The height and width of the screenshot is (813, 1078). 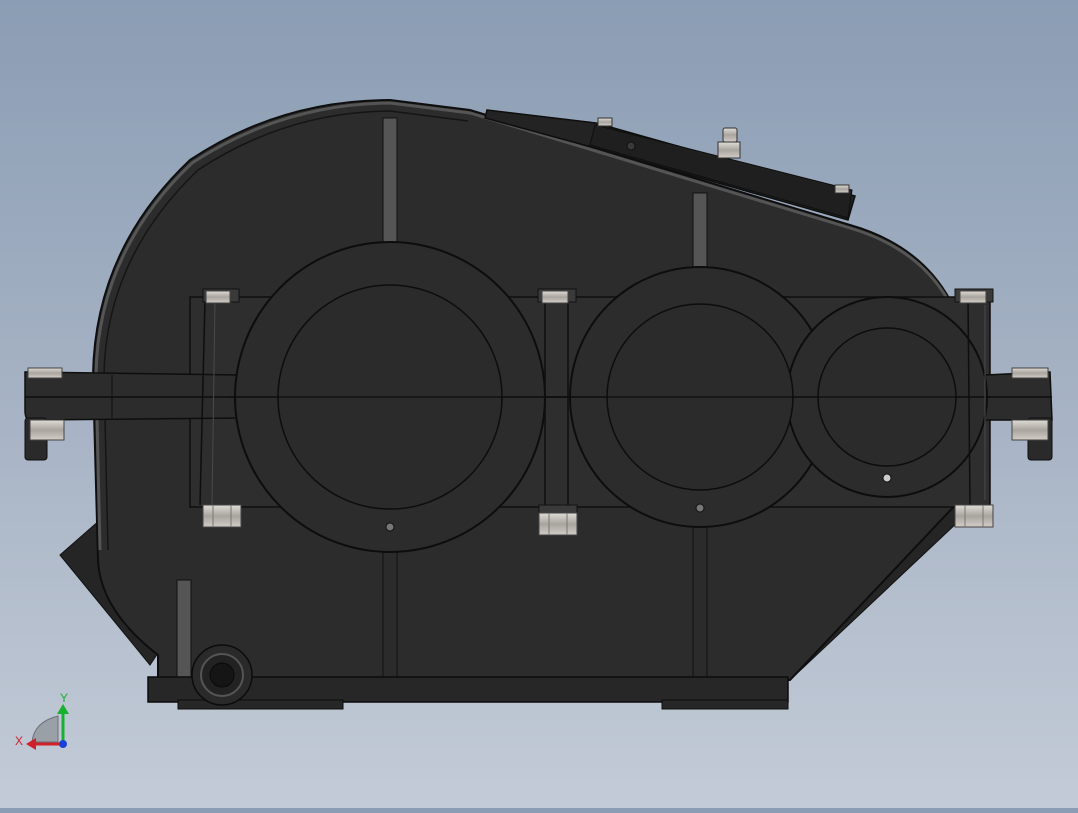 I want to click on left-lug, so click(x=132, y=396).